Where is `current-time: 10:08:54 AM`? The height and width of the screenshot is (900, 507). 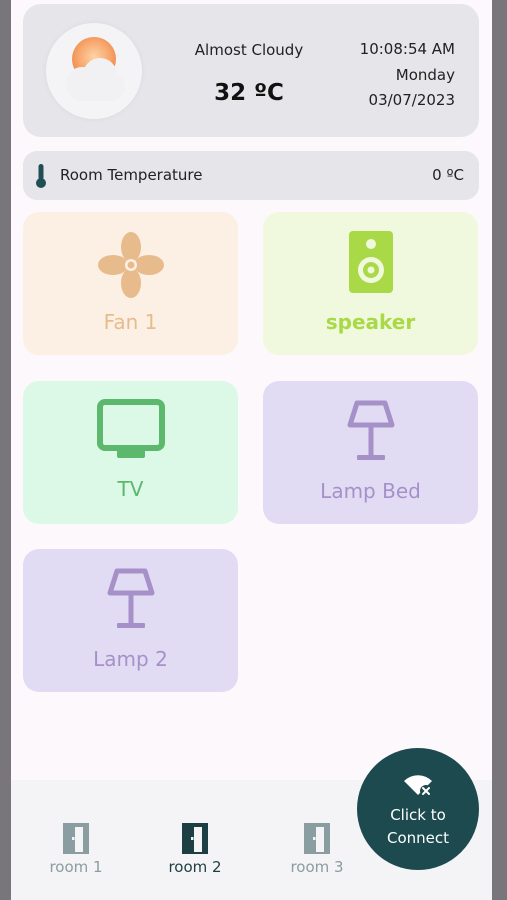
current-time: 10:08:54 AM is located at coordinates (407, 49).